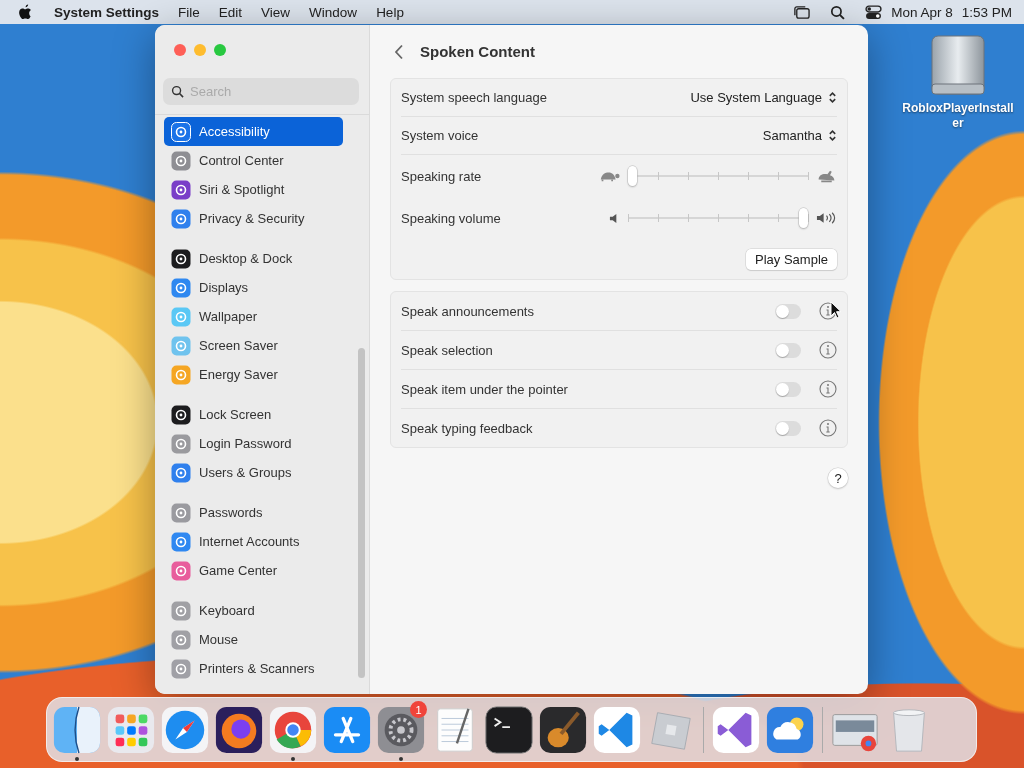  Describe the element at coordinates (922, 12) in the screenshot. I see `date-text: Mon Apr 8` at that location.